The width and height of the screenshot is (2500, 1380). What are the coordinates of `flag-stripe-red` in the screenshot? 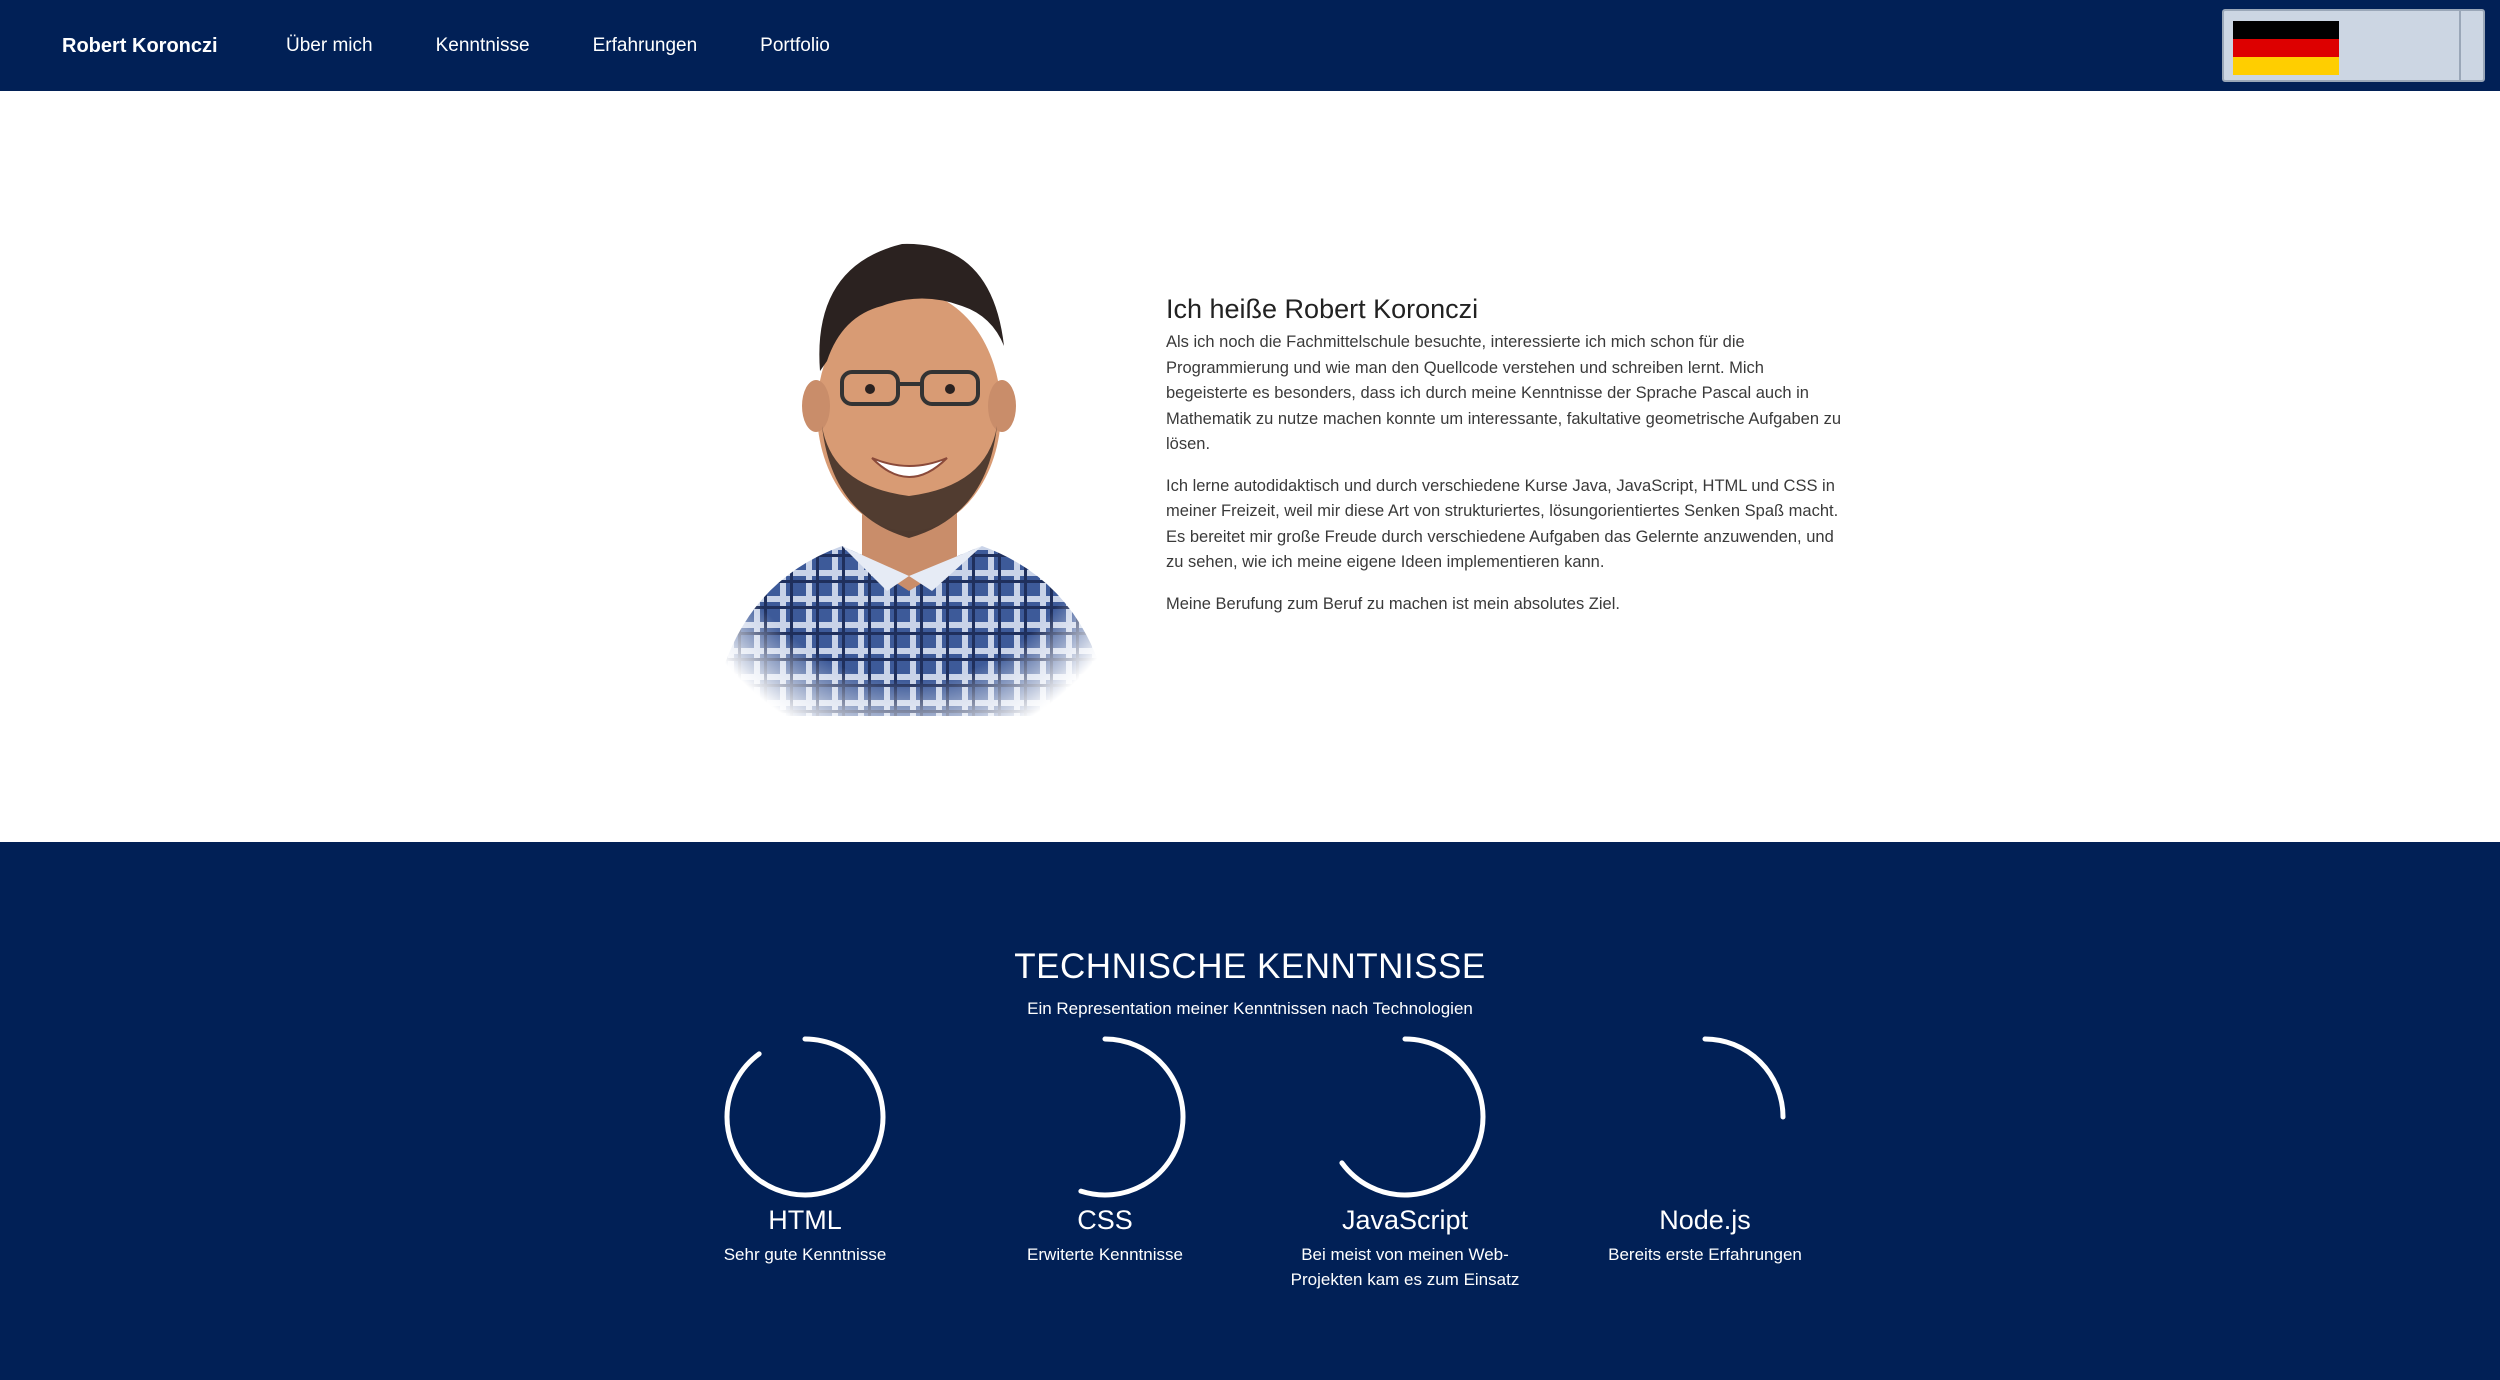 It's located at (2286, 48).